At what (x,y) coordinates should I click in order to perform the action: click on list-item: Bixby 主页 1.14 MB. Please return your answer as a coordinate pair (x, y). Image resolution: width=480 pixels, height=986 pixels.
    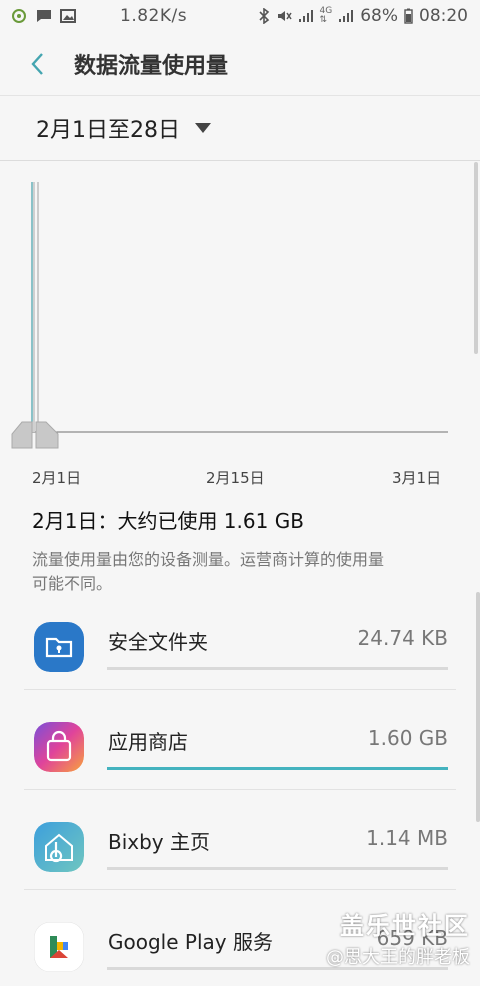
    Looking at the image, I should click on (240, 840).